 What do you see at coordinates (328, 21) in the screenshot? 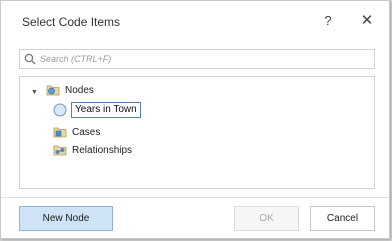
I see `help-button: ?` at bounding box center [328, 21].